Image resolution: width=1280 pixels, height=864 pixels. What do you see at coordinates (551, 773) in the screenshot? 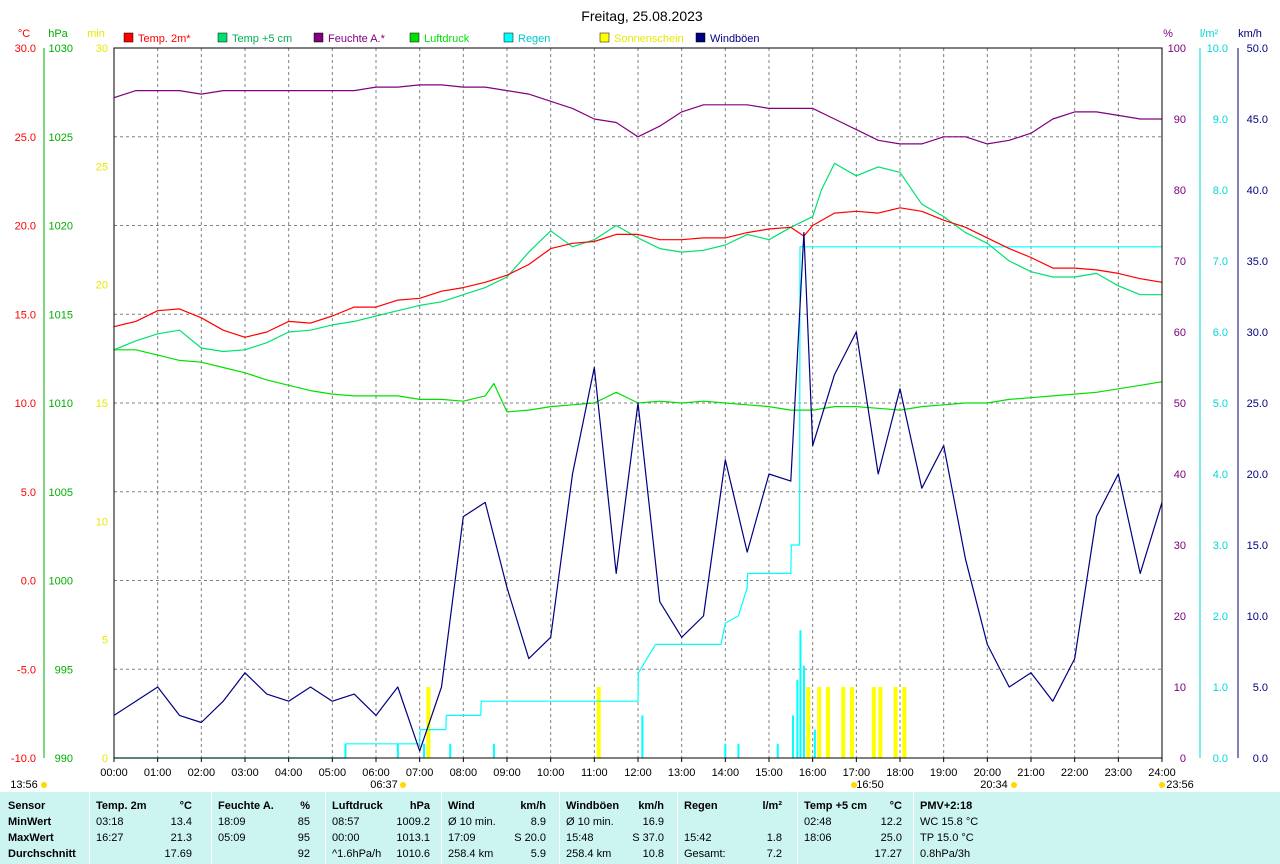
I see `x-tick-label: 10:00` at bounding box center [551, 773].